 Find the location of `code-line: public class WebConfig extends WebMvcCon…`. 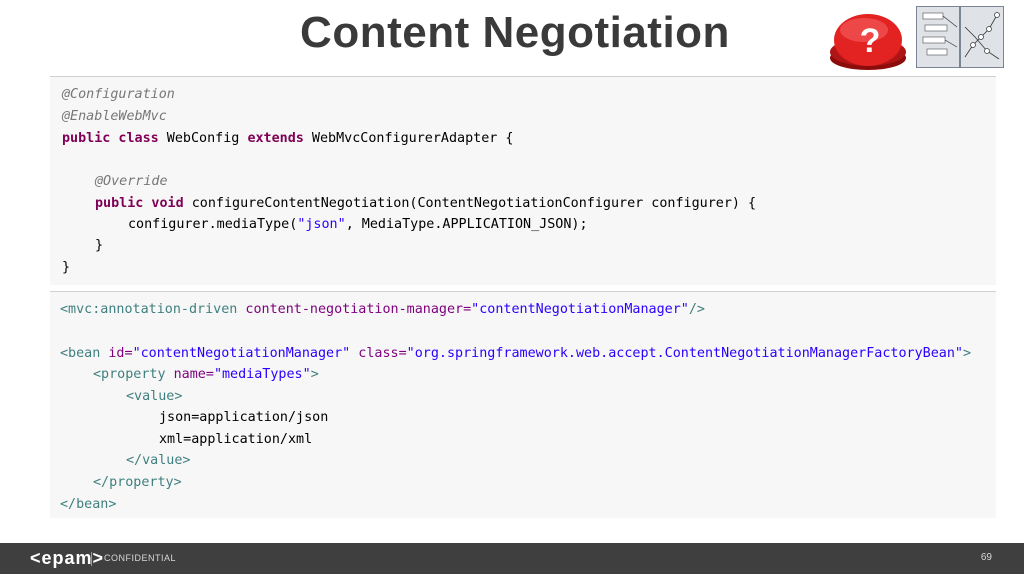

code-line: public class WebConfig extends WebMvcCon… is located at coordinates (288, 138).